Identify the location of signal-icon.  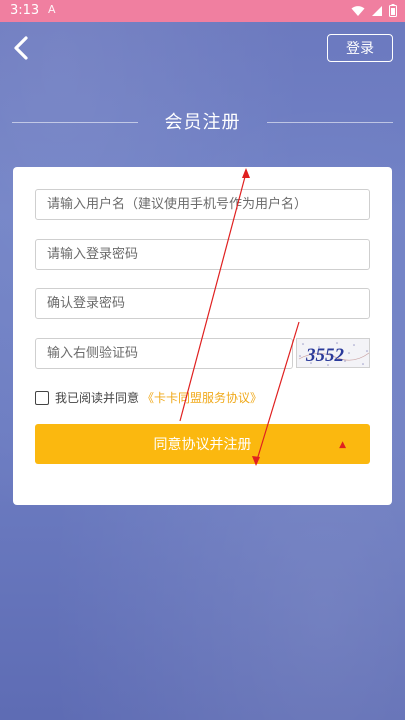
(377, 10).